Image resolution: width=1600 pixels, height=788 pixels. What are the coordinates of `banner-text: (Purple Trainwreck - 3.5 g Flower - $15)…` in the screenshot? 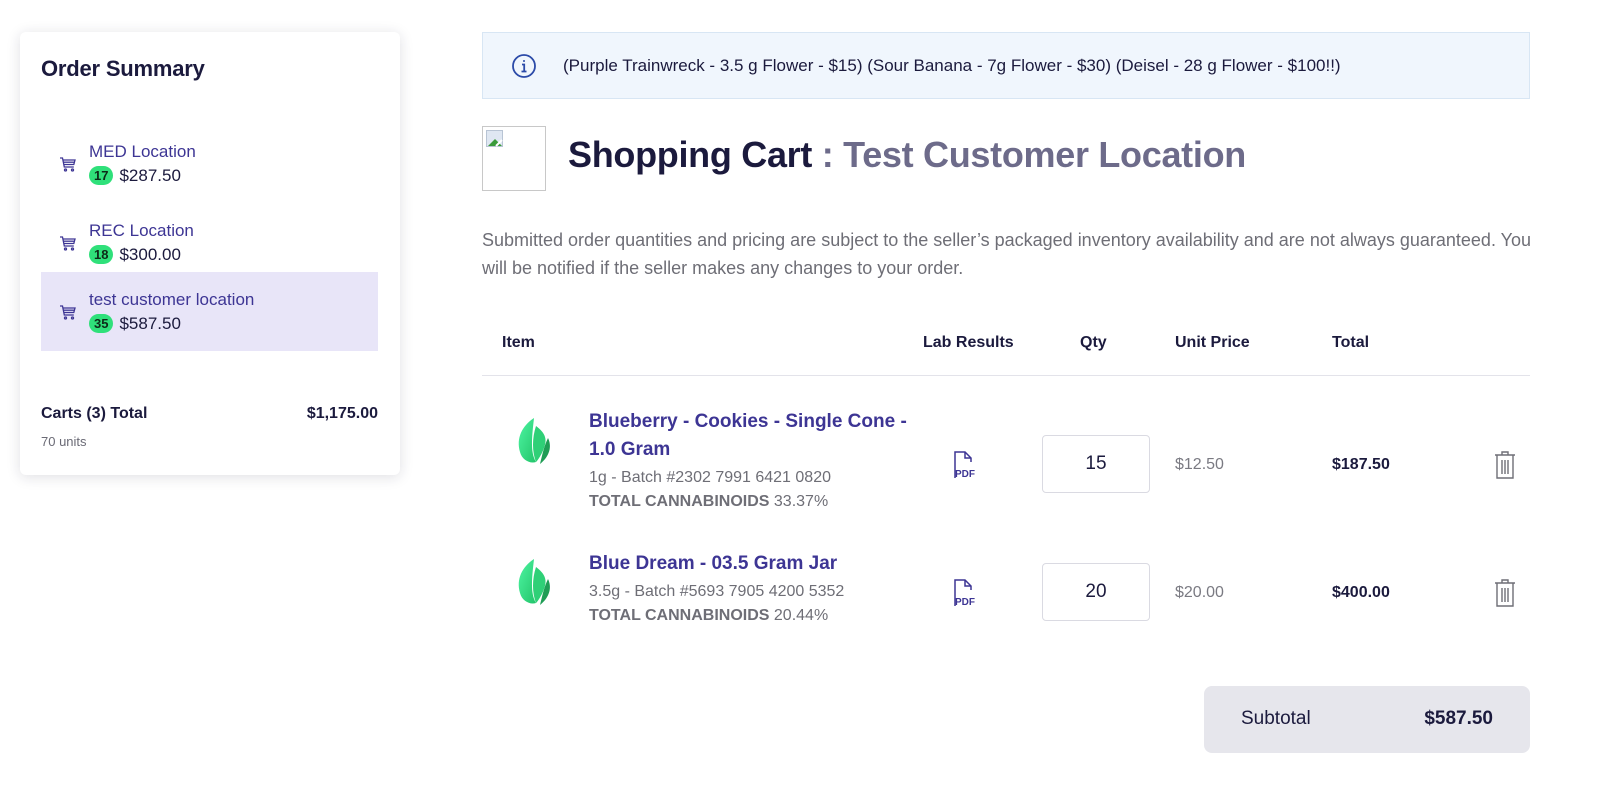 It's located at (952, 65).